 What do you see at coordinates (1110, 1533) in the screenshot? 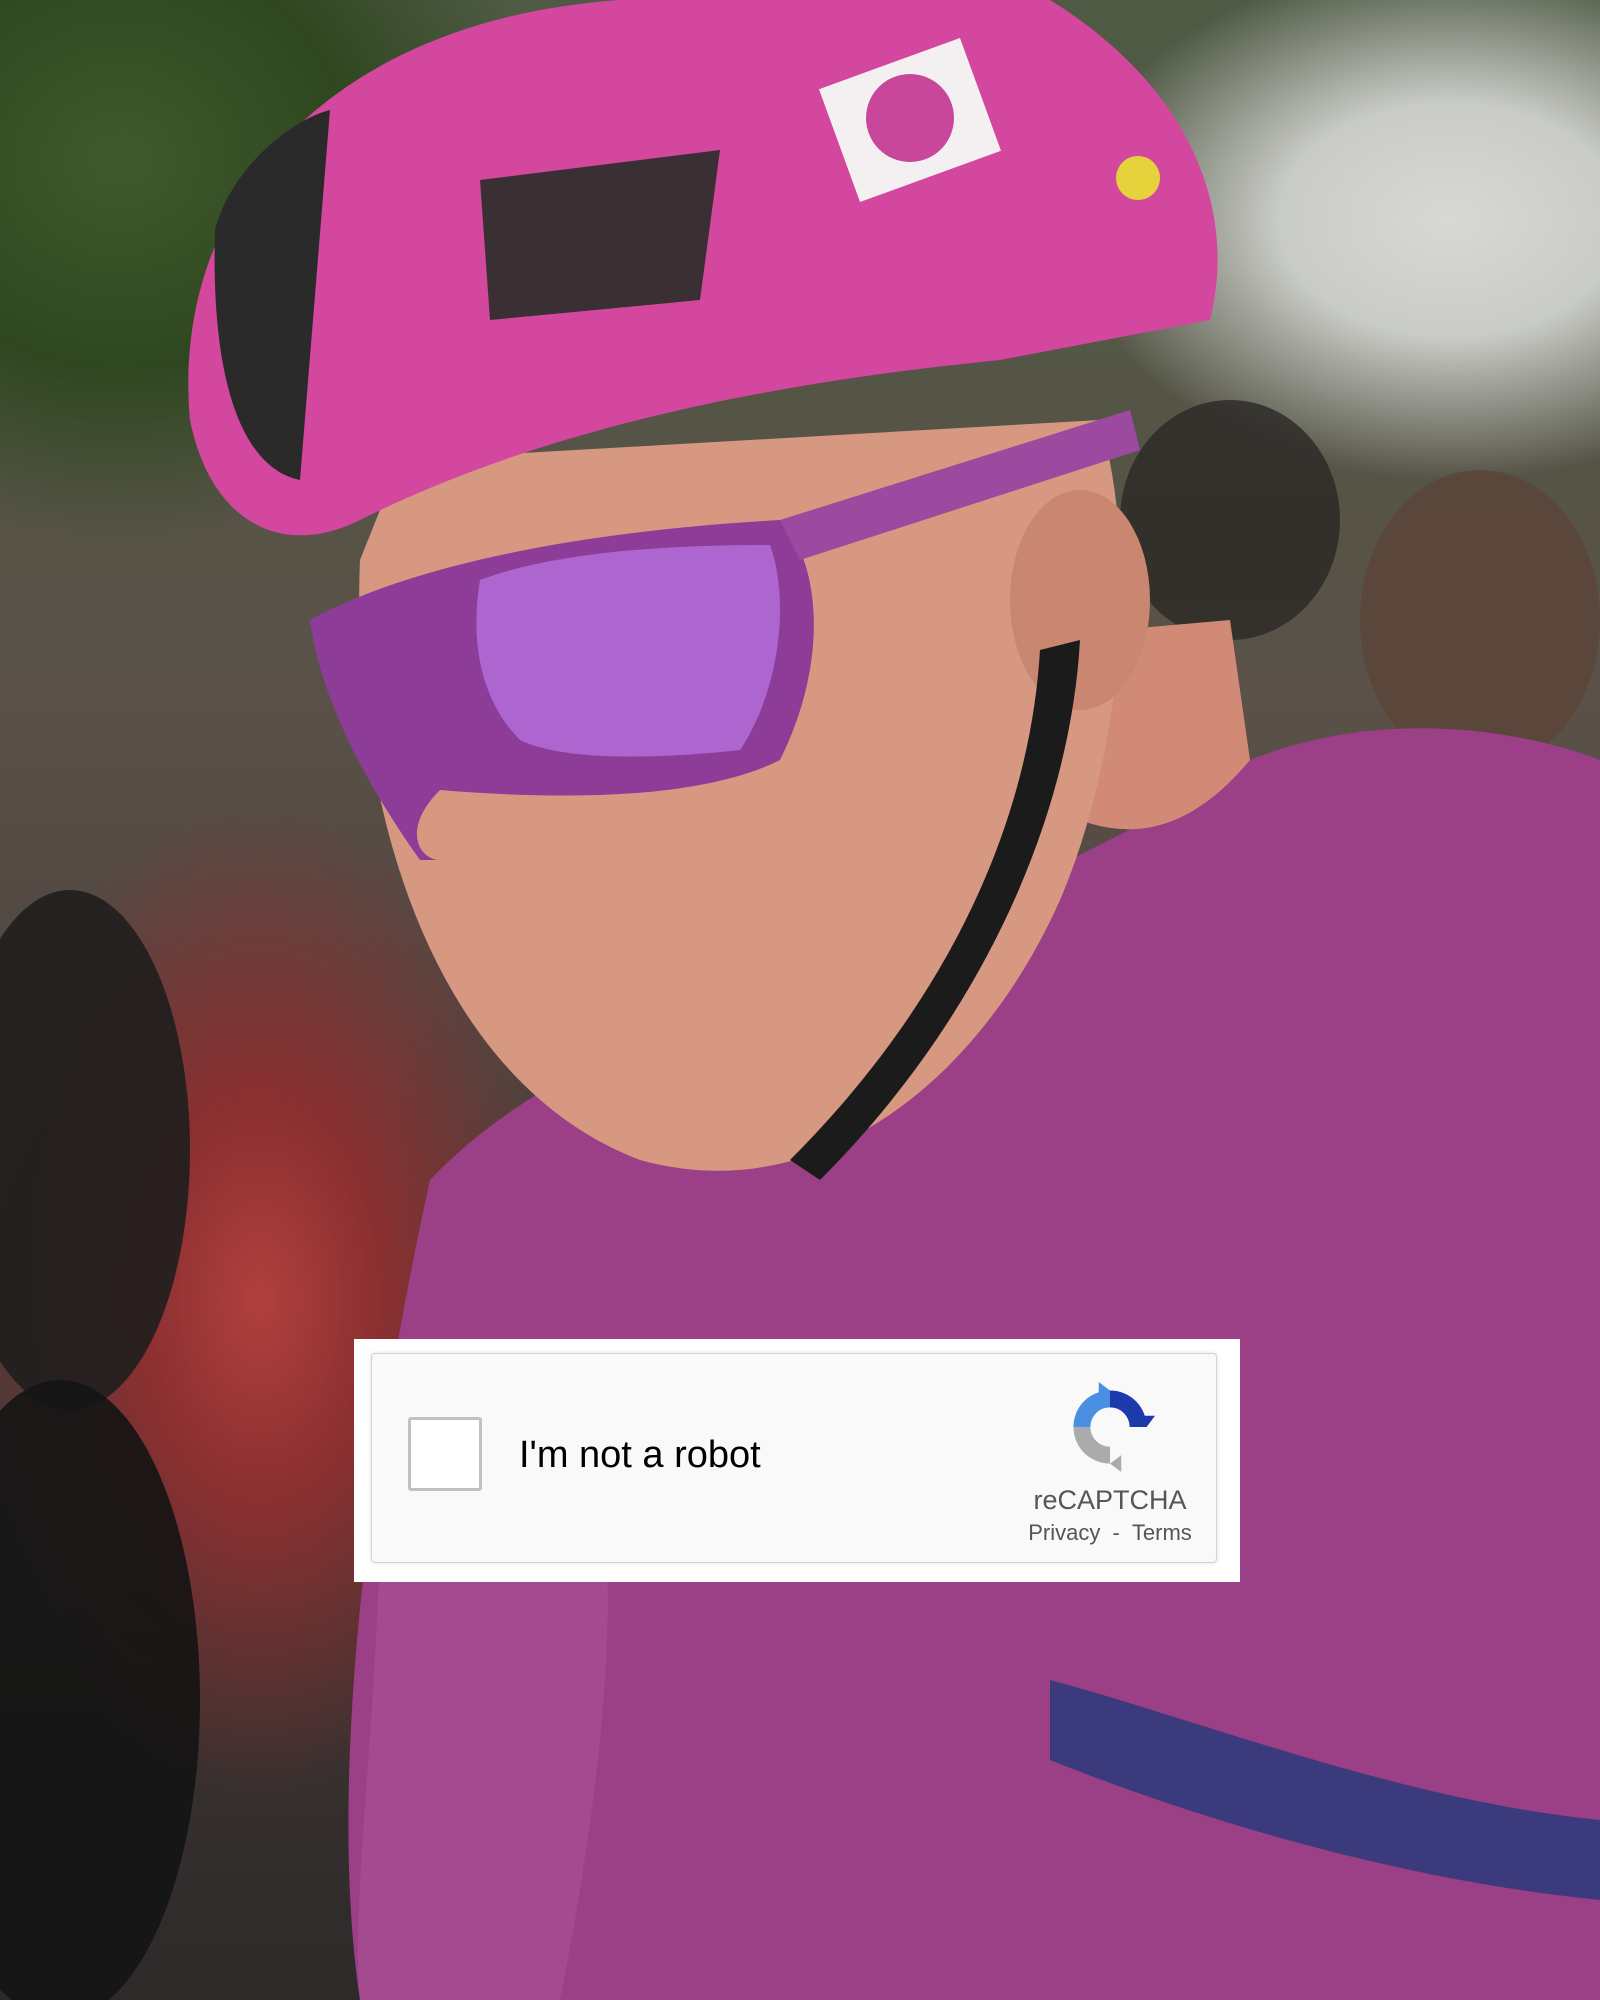
I see `recaptcha-links: Privacy - Terms` at bounding box center [1110, 1533].